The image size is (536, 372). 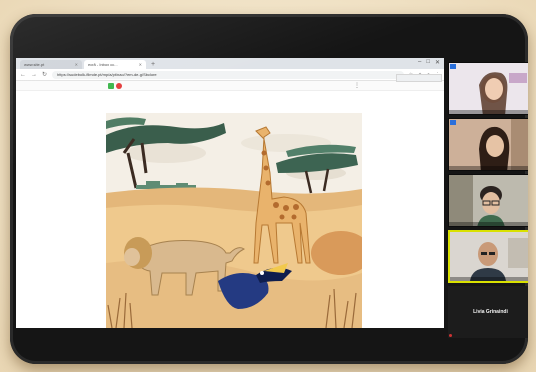 What do you see at coordinates (132, 257) in the screenshot?
I see `lion-face` at bounding box center [132, 257].